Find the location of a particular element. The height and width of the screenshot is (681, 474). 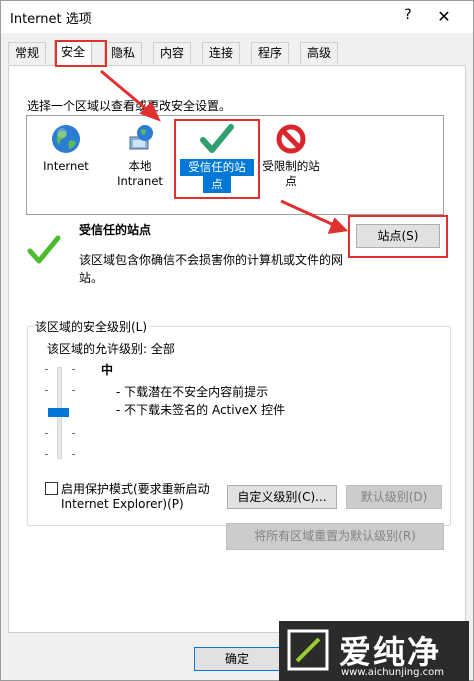

annotation-arrow-head is located at coordinates (338, 225).